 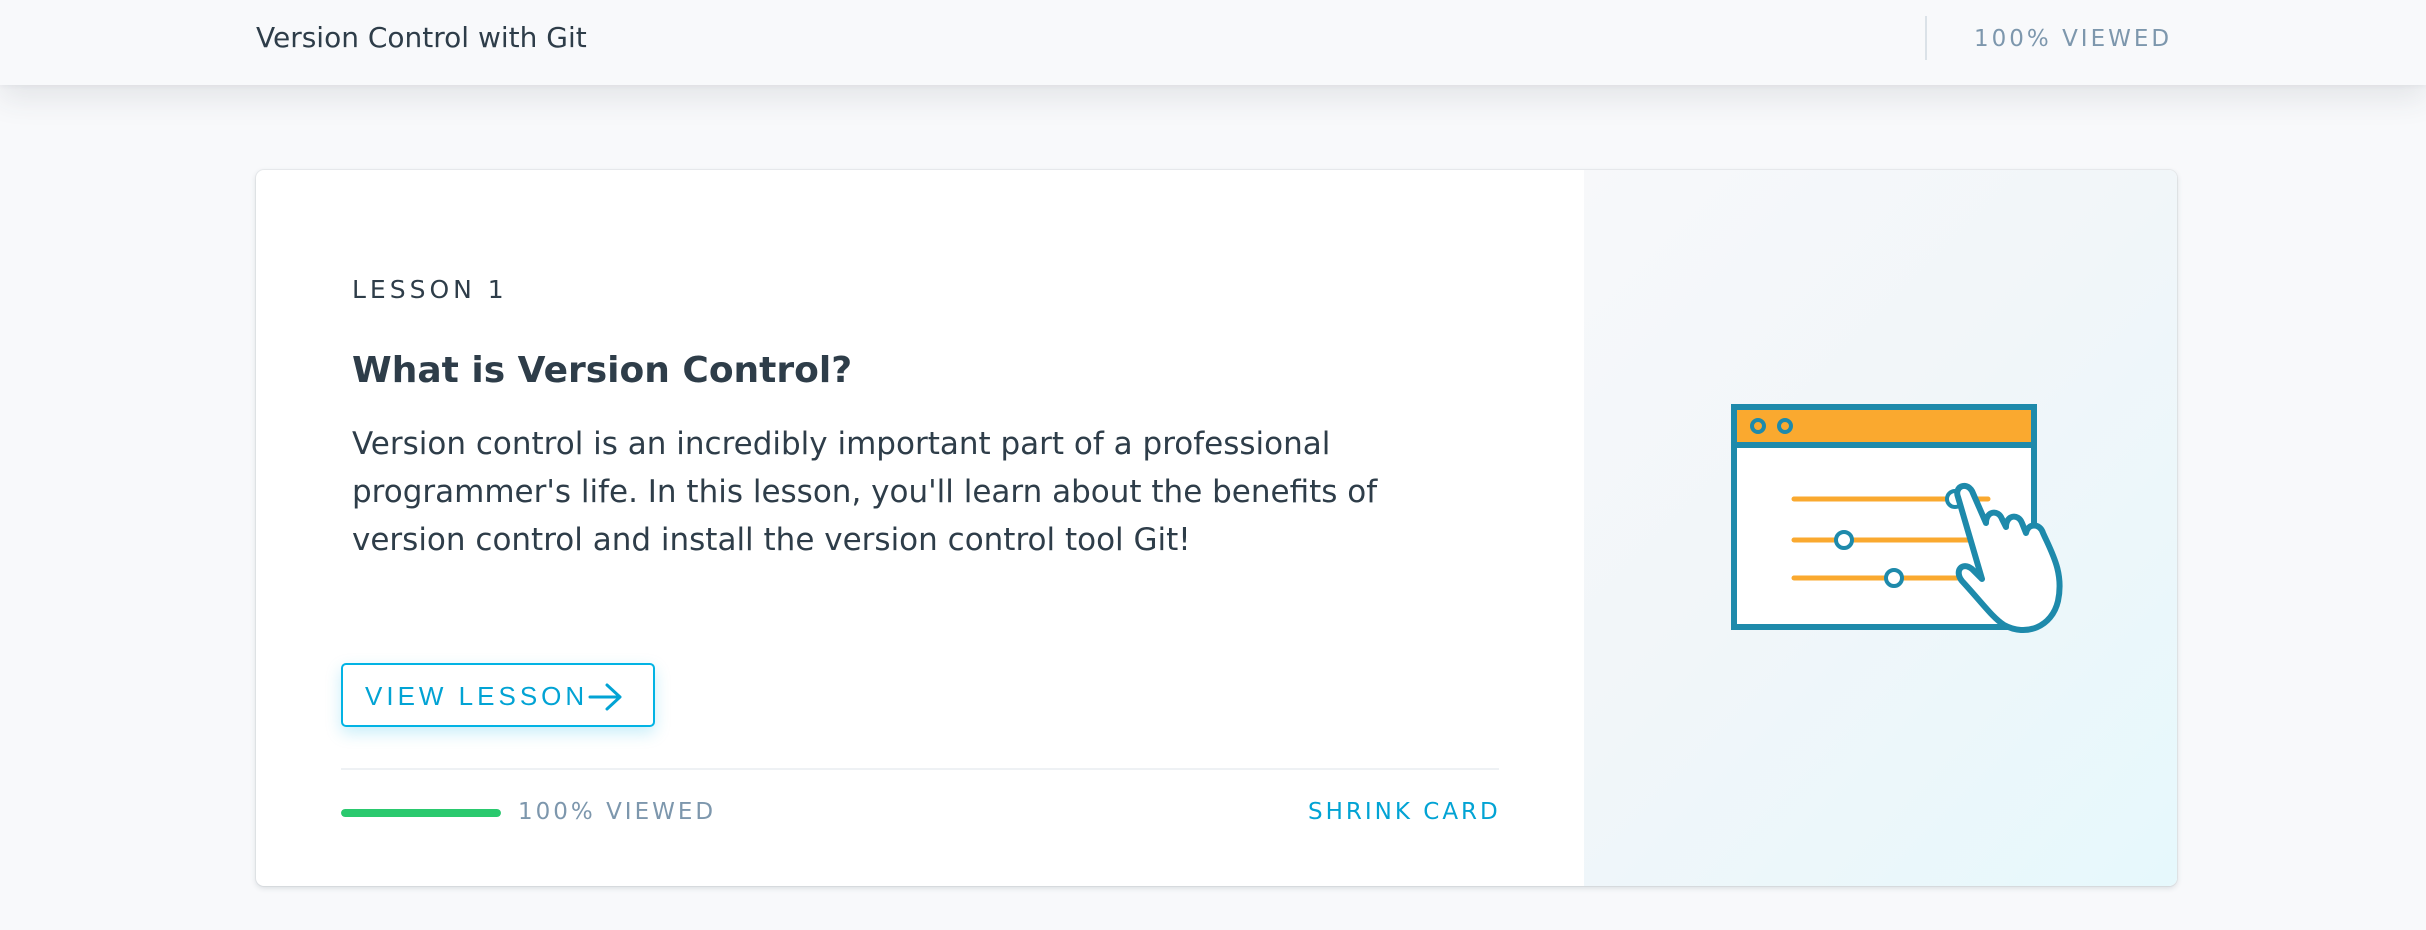 I want to click on course-progress-label: 100% VIEWED, so click(x=2073, y=39).